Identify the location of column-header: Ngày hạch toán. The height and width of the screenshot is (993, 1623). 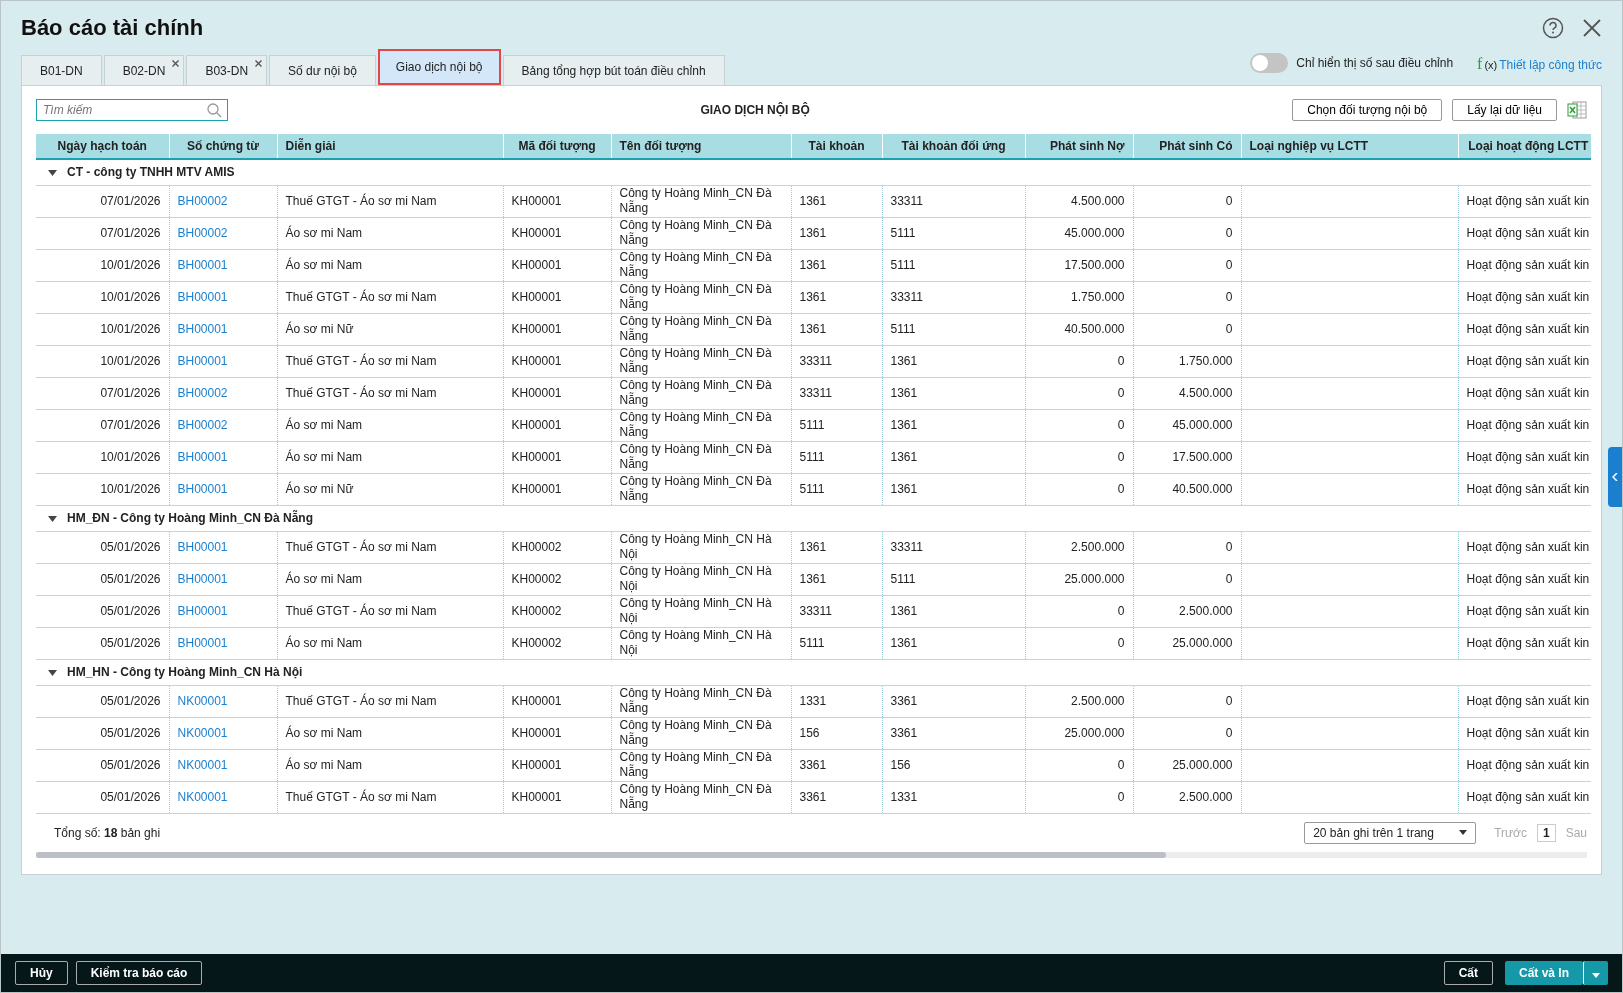
(102, 146).